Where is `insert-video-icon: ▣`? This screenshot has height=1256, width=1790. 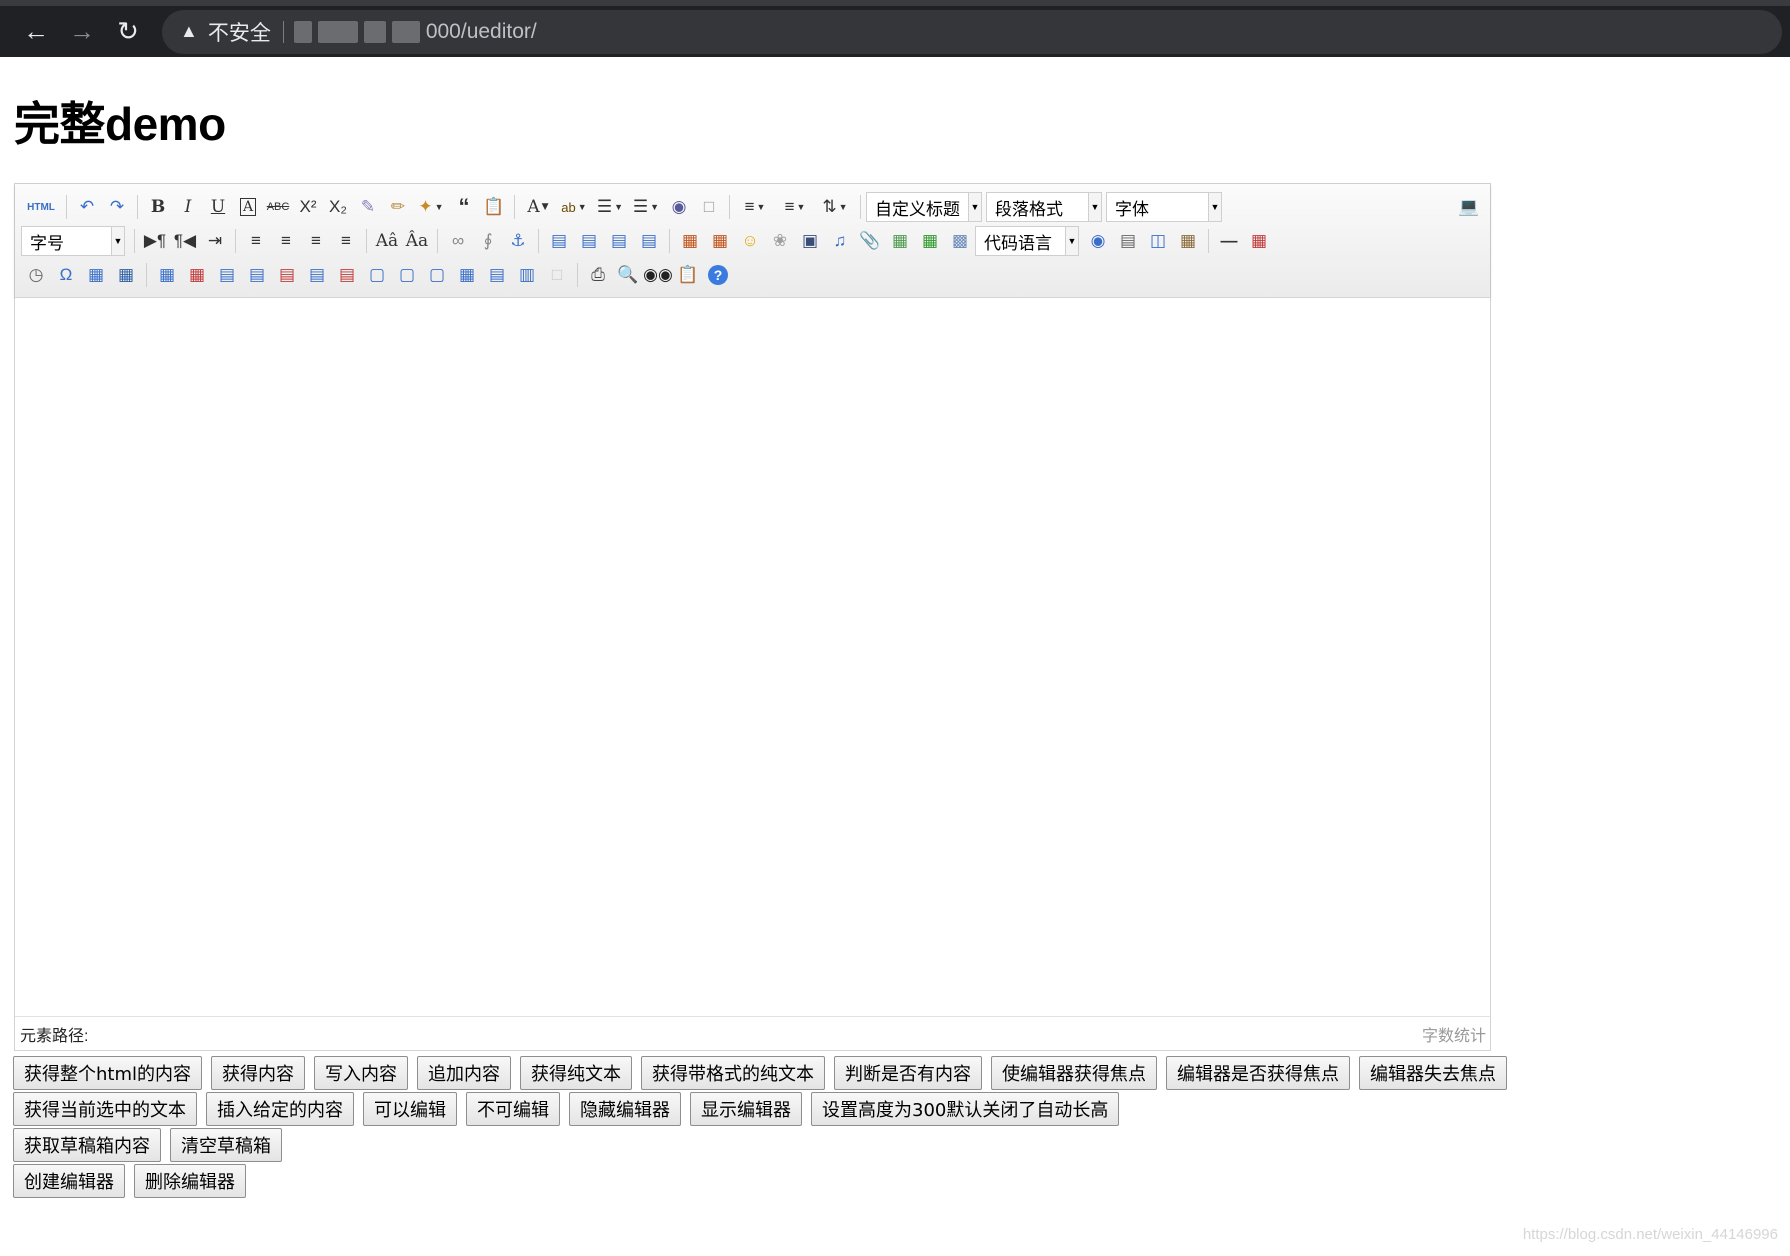
insert-video-icon: ▣ is located at coordinates (810, 241).